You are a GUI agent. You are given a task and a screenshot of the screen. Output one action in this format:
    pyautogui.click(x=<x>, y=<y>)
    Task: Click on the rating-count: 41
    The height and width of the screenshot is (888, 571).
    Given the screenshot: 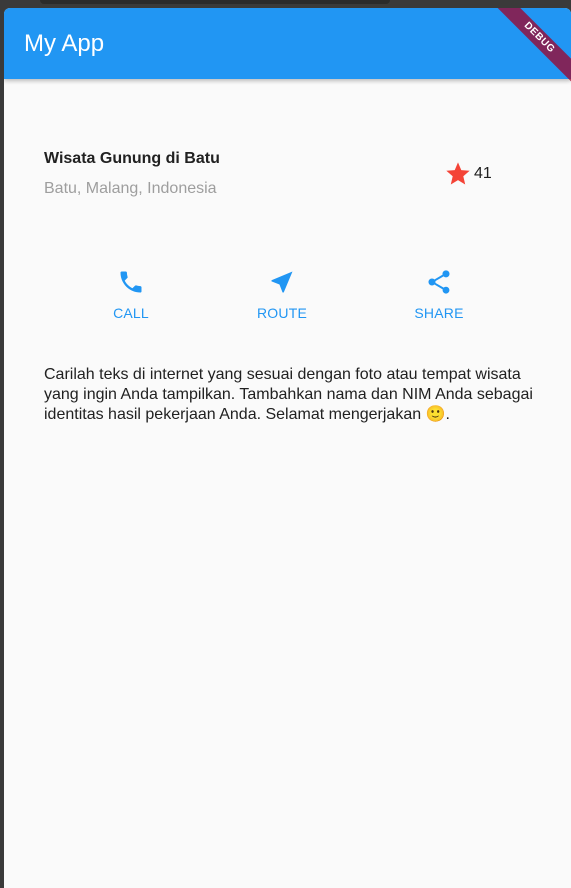 What is the action you would take?
    pyautogui.click(x=483, y=173)
    